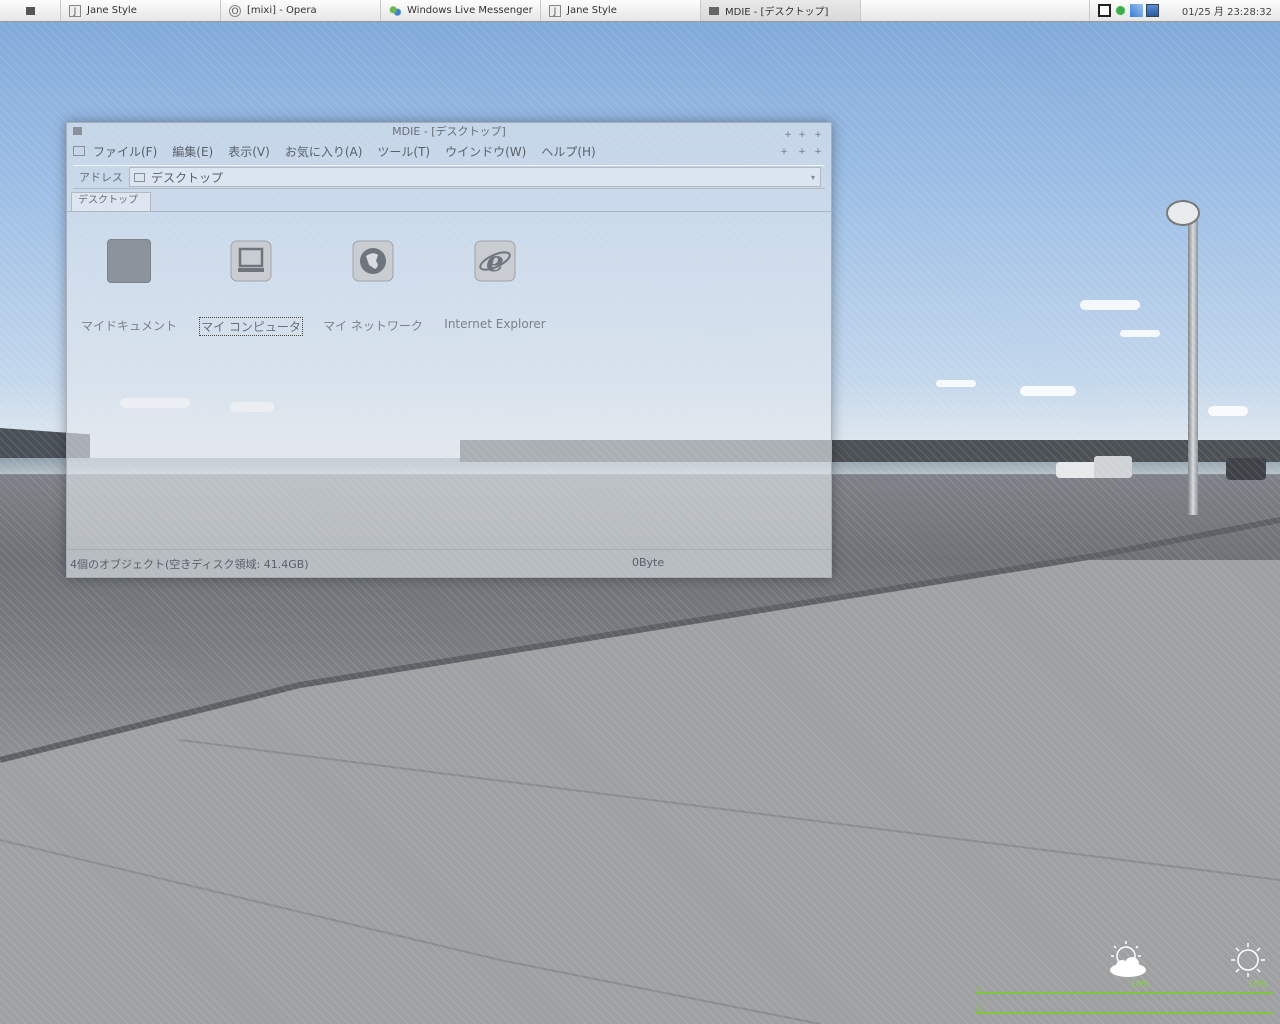 The width and height of the screenshot is (1280, 1024). What do you see at coordinates (324, 151) in the screenshot?
I see `menu-favorites: お気に入り(A)` at bounding box center [324, 151].